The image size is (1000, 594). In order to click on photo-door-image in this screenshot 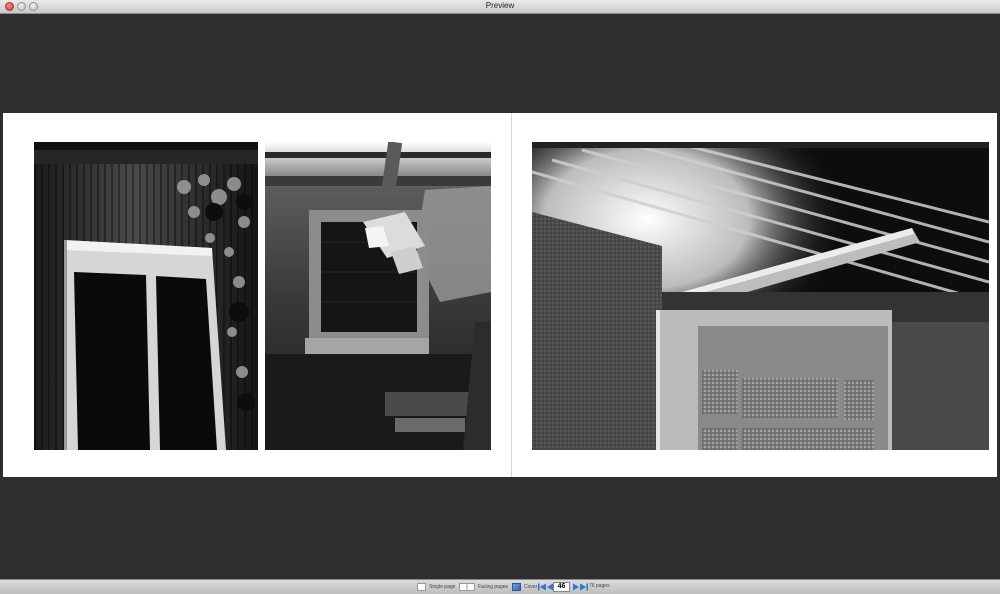, I will do `click(146, 296)`.